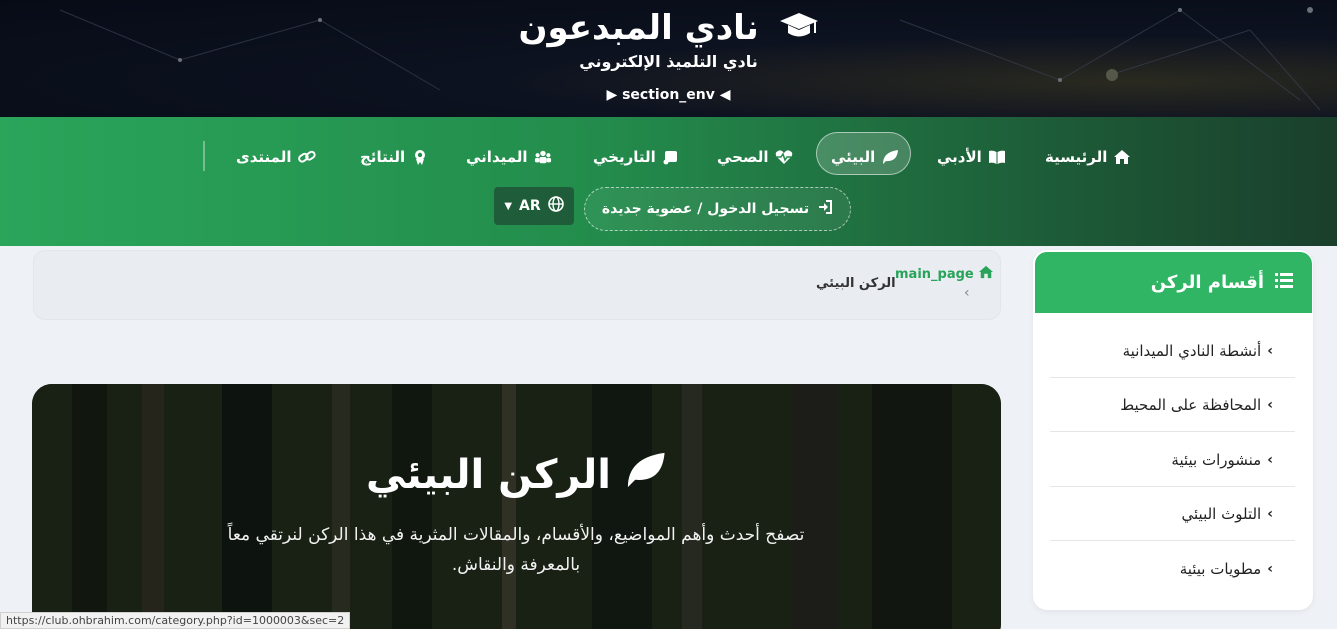 This screenshot has height=629, width=1337. Describe the element at coordinates (383, 157) in the screenshot. I see `nav-item-results-label: النتائج` at that location.